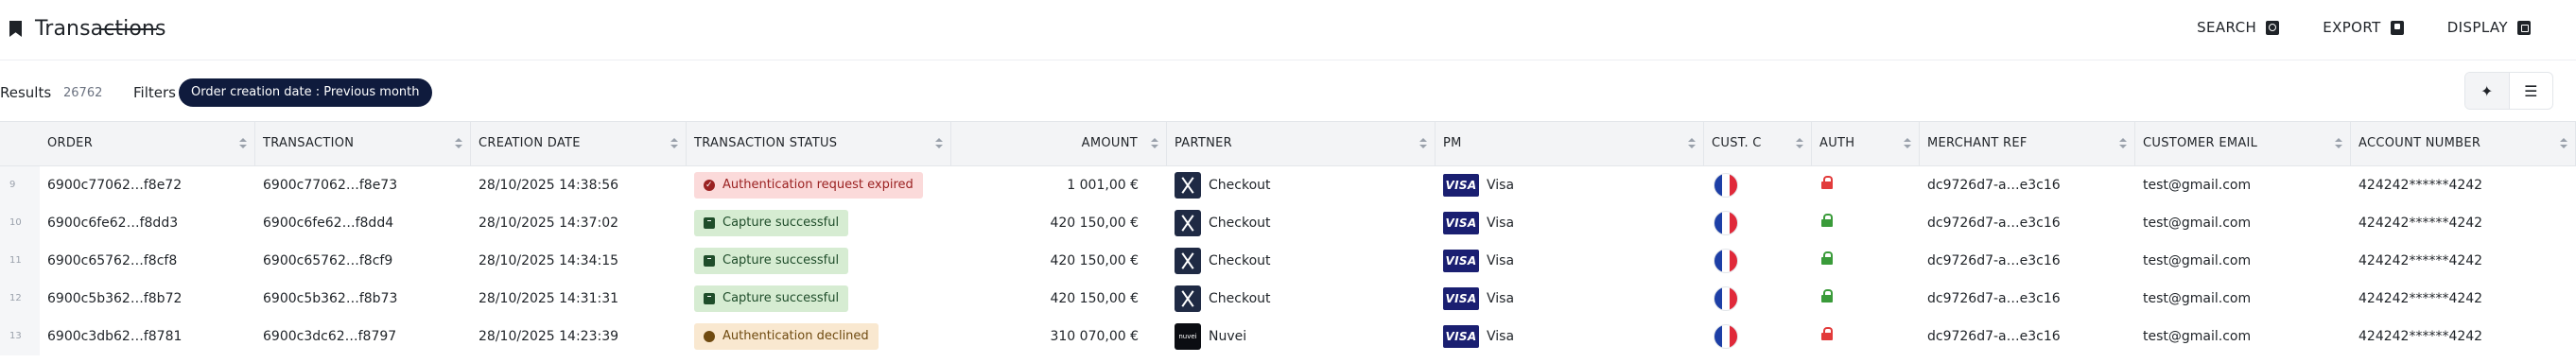 The width and height of the screenshot is (2576, 363). Describe the element at coordinates (549, 223) in the screenshot. I see `cell-date: 28/10/2025 14:37:02` at that location.